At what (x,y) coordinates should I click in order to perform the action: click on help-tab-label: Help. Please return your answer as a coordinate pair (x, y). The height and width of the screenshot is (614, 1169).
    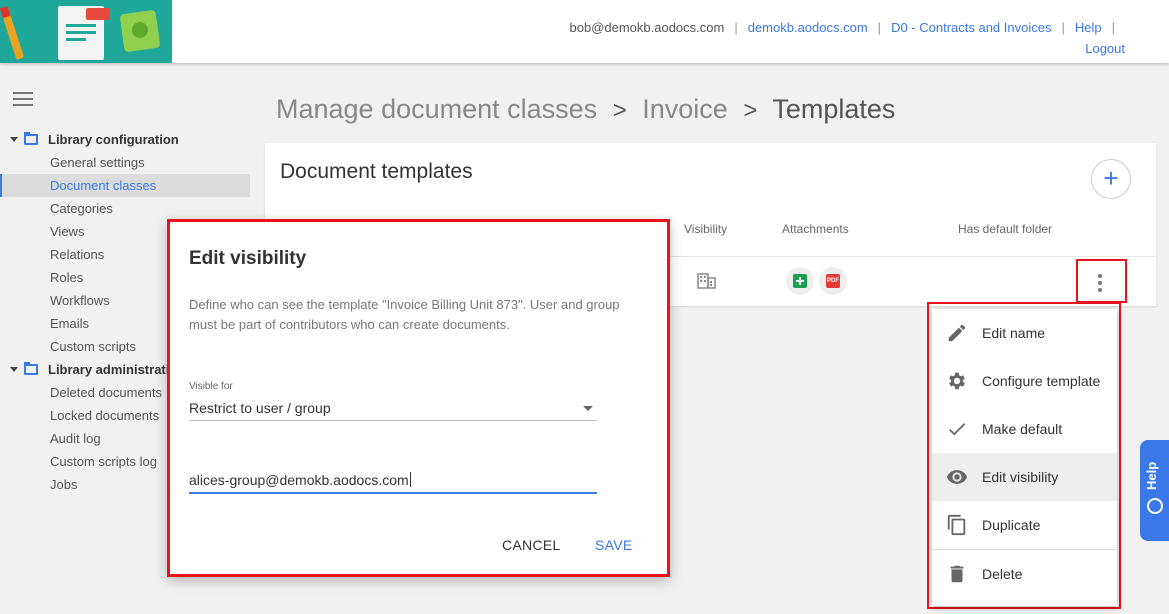
    Looking at the image, I should click on (1151, 475).